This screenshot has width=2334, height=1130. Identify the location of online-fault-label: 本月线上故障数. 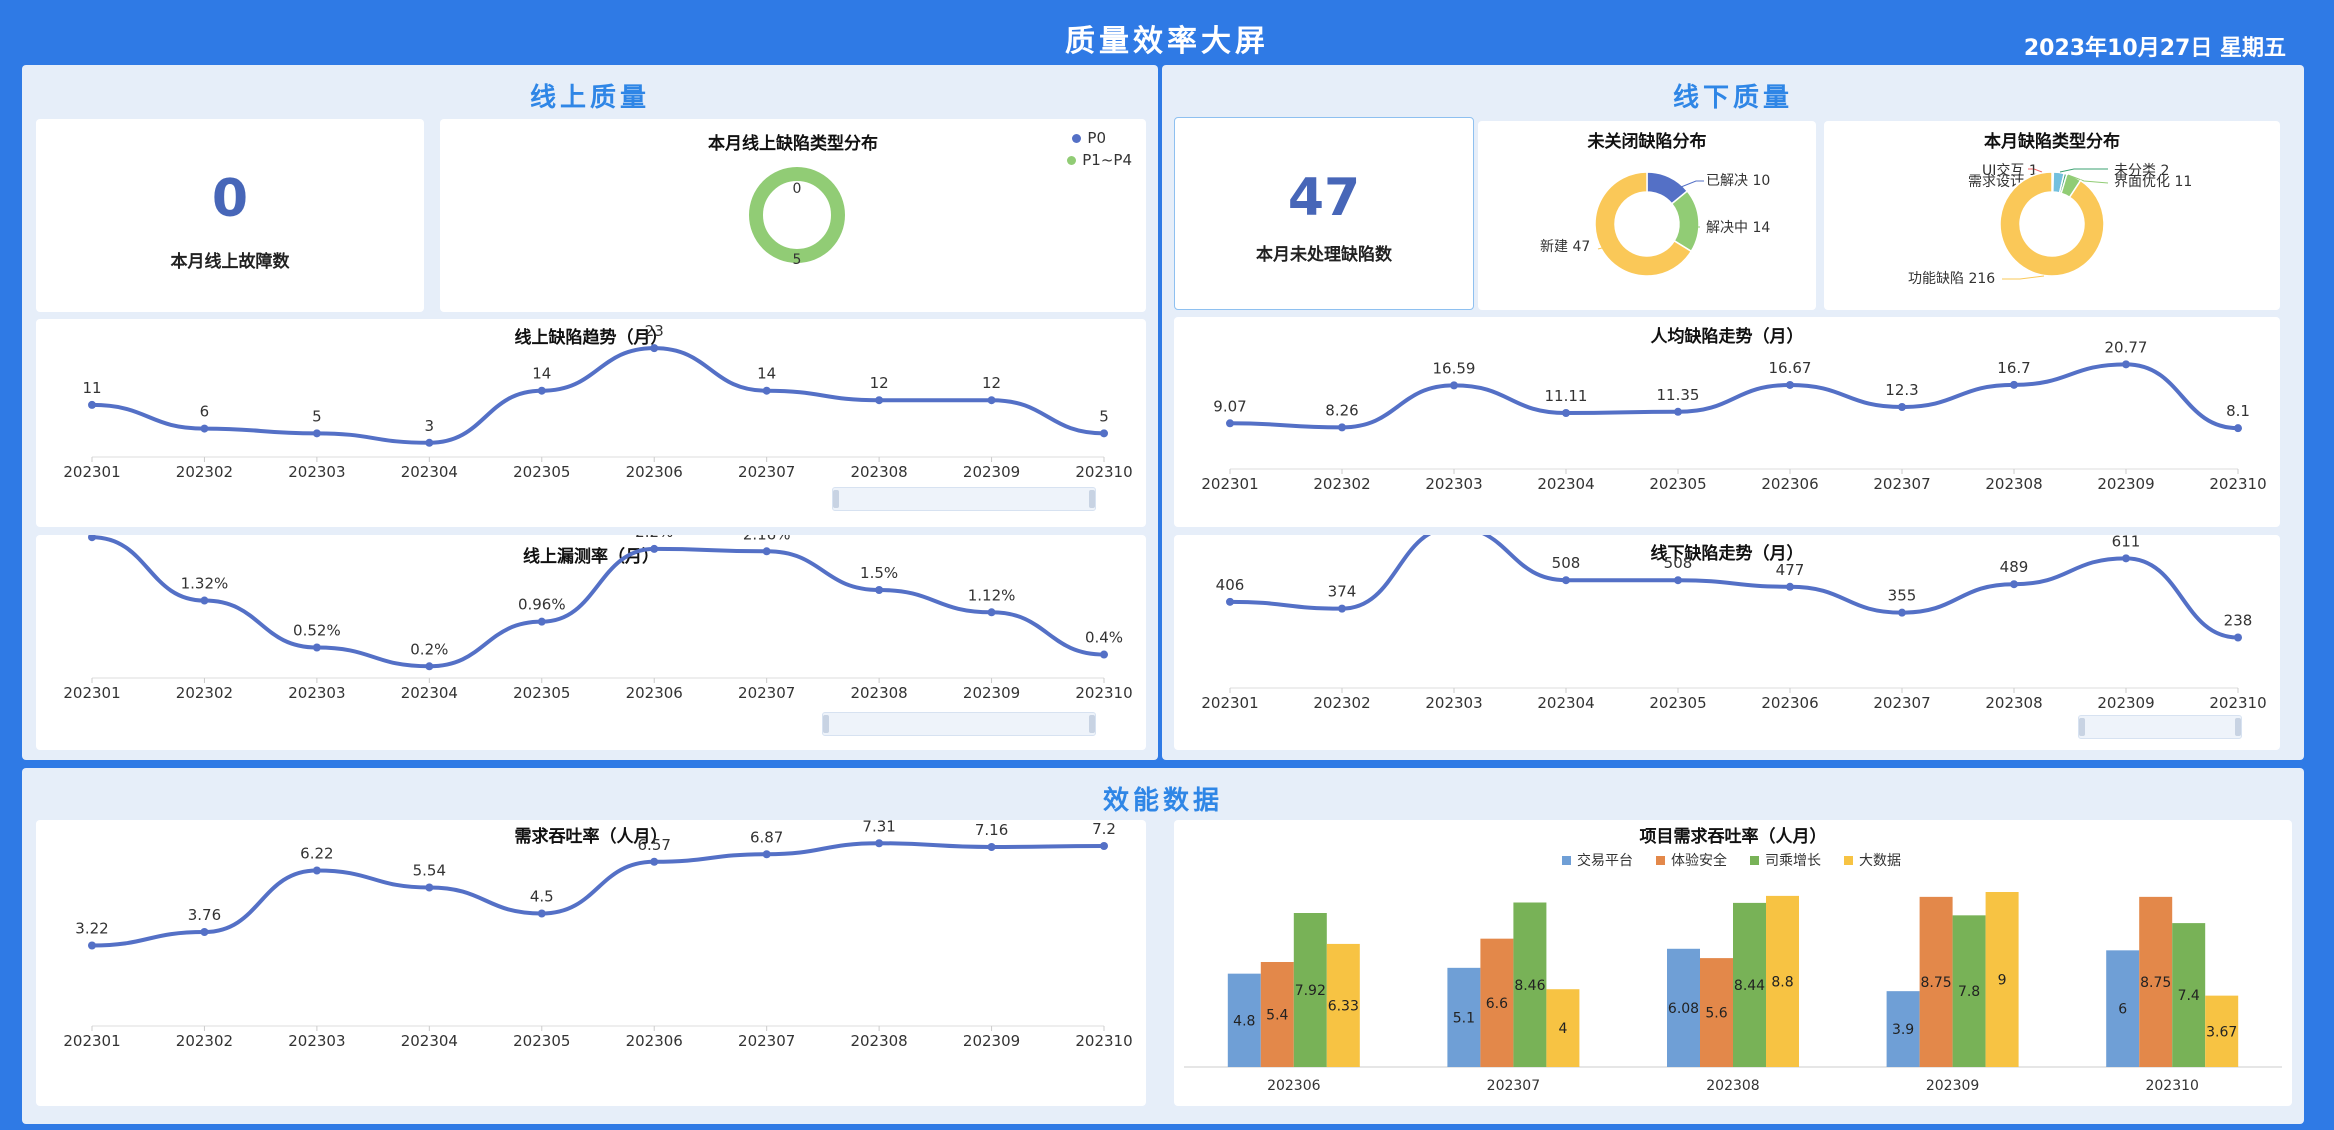
(230, 262).